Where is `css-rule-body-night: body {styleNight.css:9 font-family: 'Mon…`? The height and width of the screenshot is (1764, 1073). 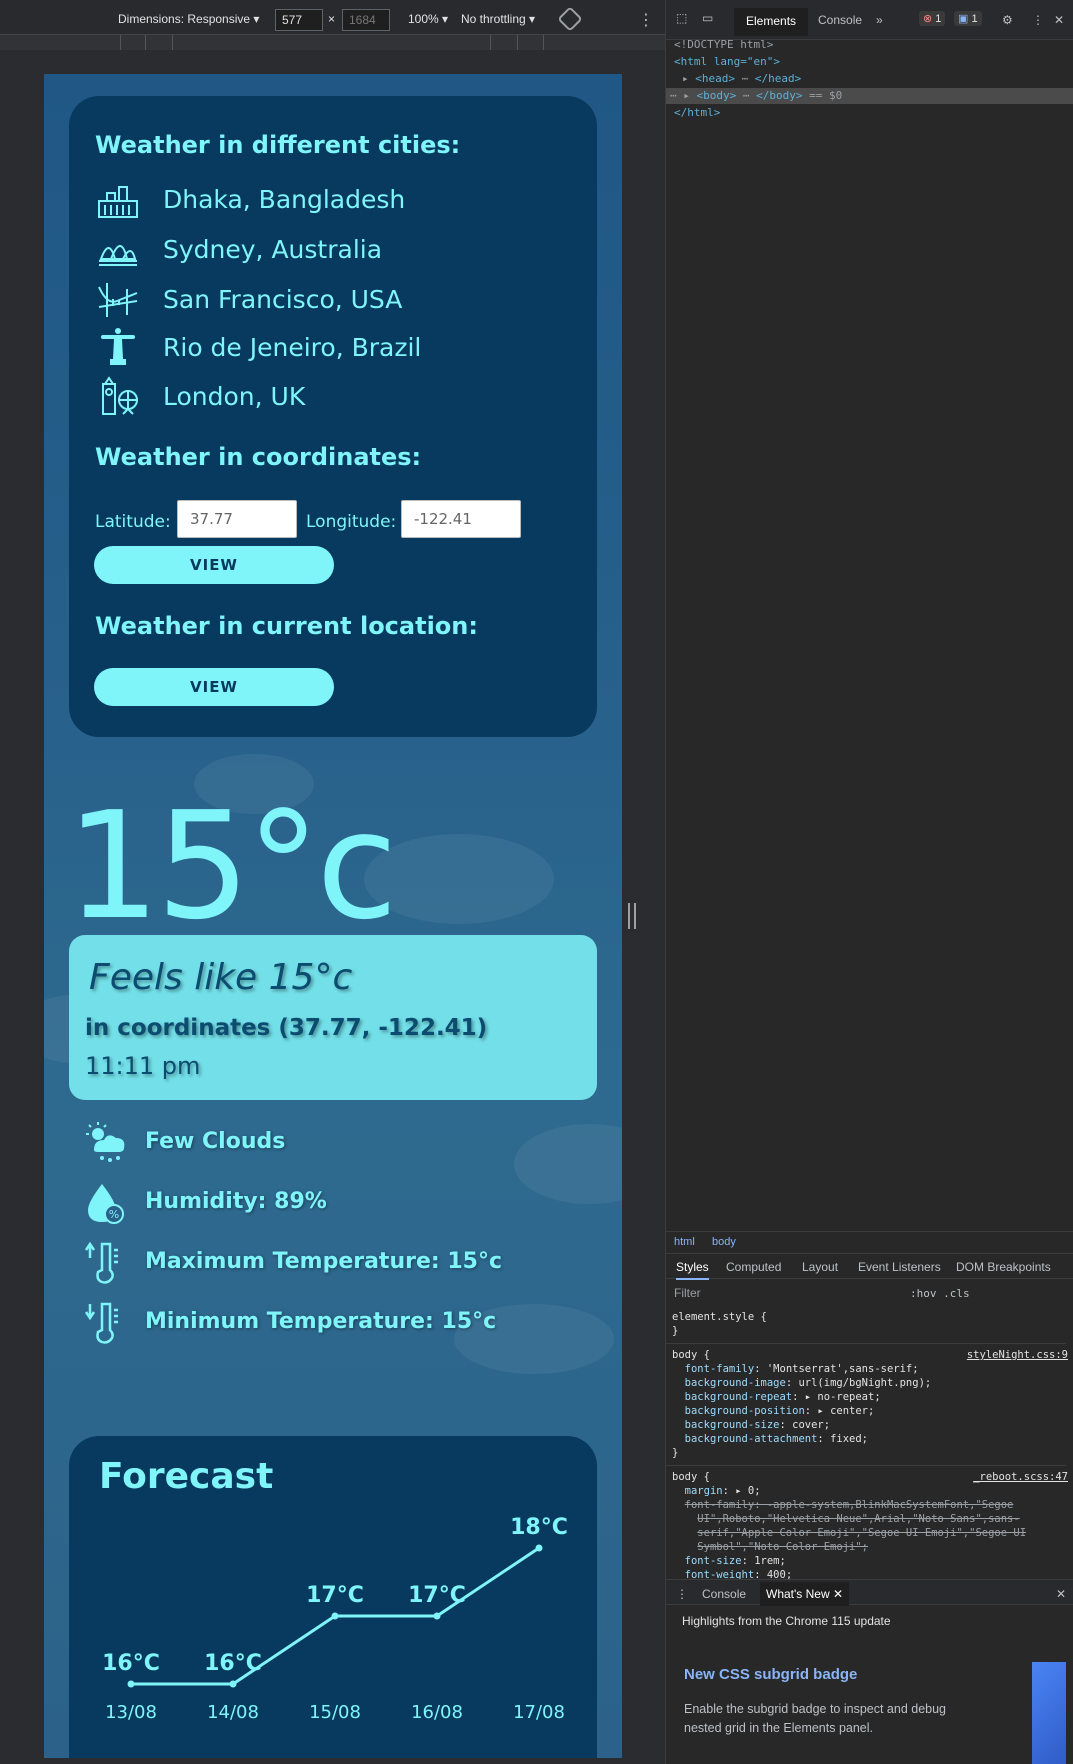 css-rule-body-night: body {styleNight.css:9 font-family: 'Mon… is located at coordinates (870, 1403).